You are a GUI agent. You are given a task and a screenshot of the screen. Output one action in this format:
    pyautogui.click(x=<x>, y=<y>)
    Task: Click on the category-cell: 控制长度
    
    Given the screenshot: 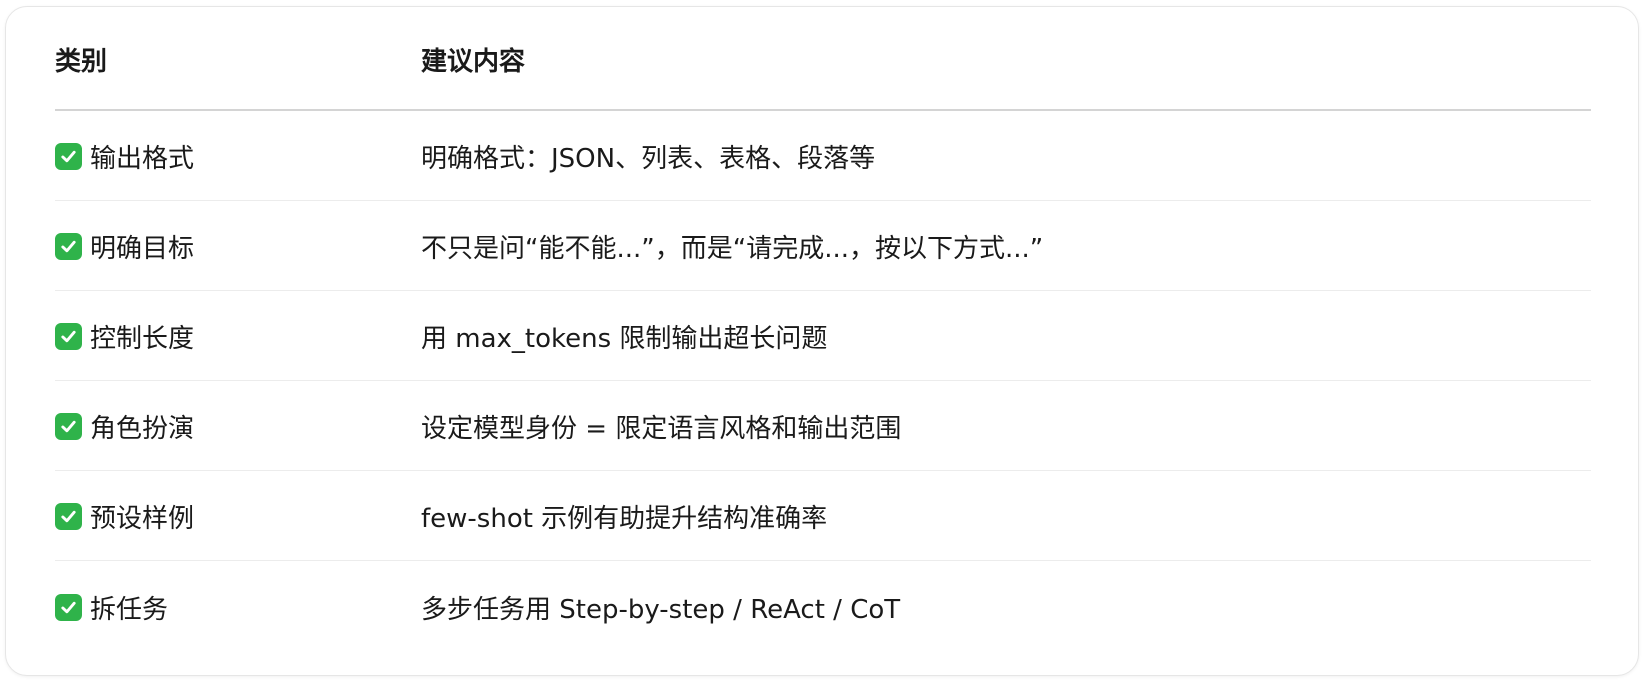 What is the action you would take?
    pyautogui.click(x=238, y=335)
    